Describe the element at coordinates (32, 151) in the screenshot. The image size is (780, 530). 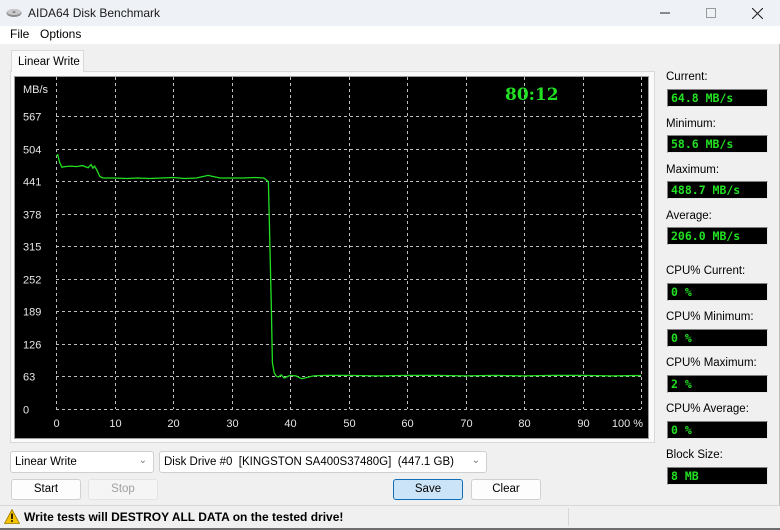
I see `y-tick-label: 504` at that location.